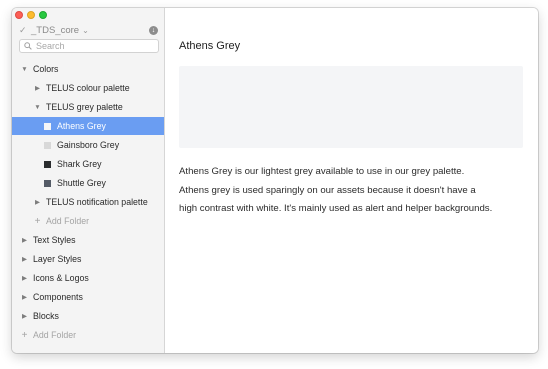  I want to click on tree-item-icons-logos: ▶ Icons & Logos, so click(88, 278).